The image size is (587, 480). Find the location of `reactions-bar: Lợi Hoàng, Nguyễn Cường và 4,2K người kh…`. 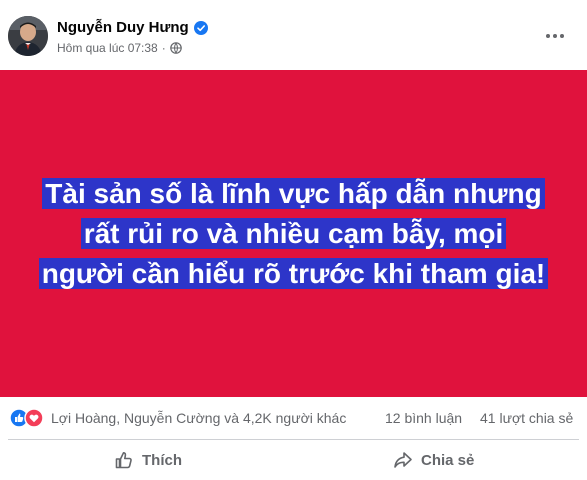

reactions-bar: Lợi Hoàng, Nguyễn Cường và 4,2K người kh… is located at coordinates (293, 419).